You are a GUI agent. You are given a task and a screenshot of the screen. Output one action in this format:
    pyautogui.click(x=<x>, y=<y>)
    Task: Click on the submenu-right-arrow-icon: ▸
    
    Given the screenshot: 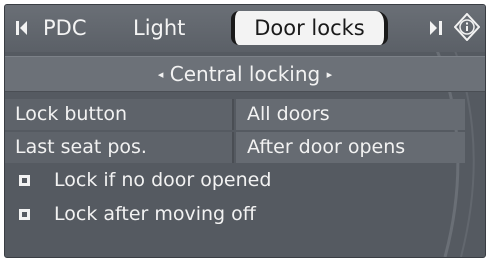 What is the action you would take?
    pyautogui.click(x=329, y=74)
    